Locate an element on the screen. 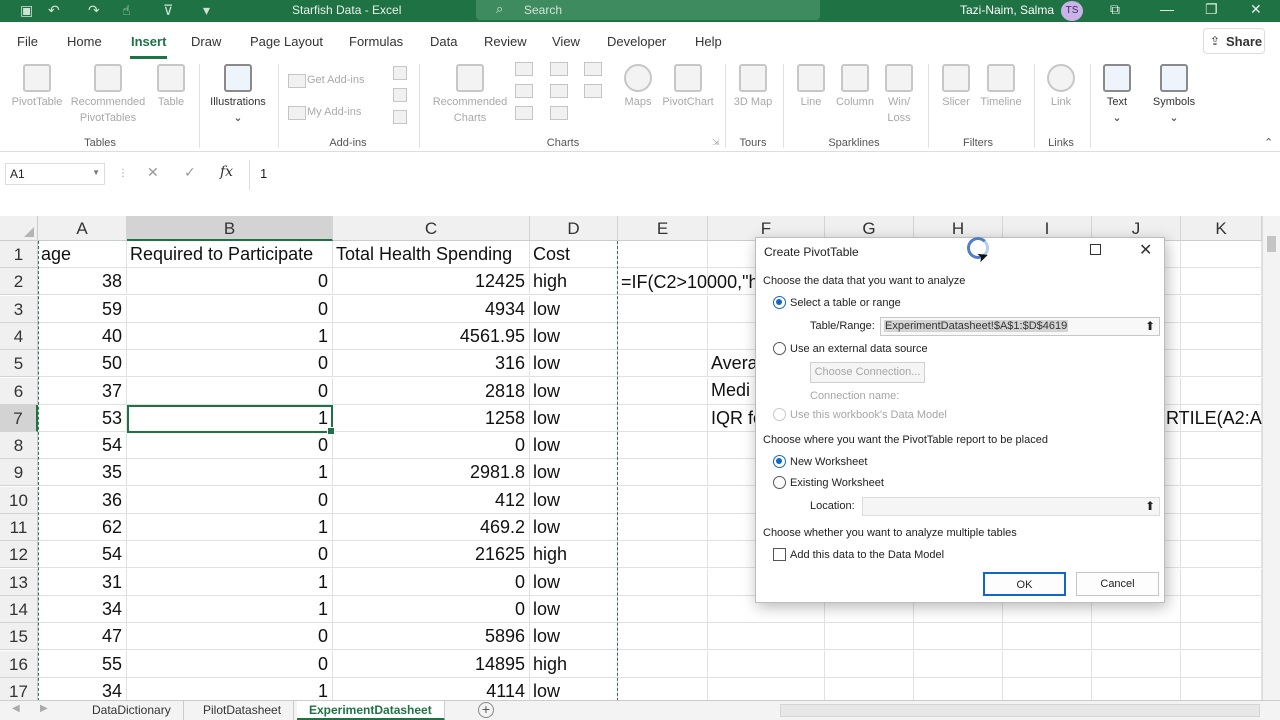 This screenshot has height=720, width=1280. cell-a11: 62 is located at coordinates (82, 527).